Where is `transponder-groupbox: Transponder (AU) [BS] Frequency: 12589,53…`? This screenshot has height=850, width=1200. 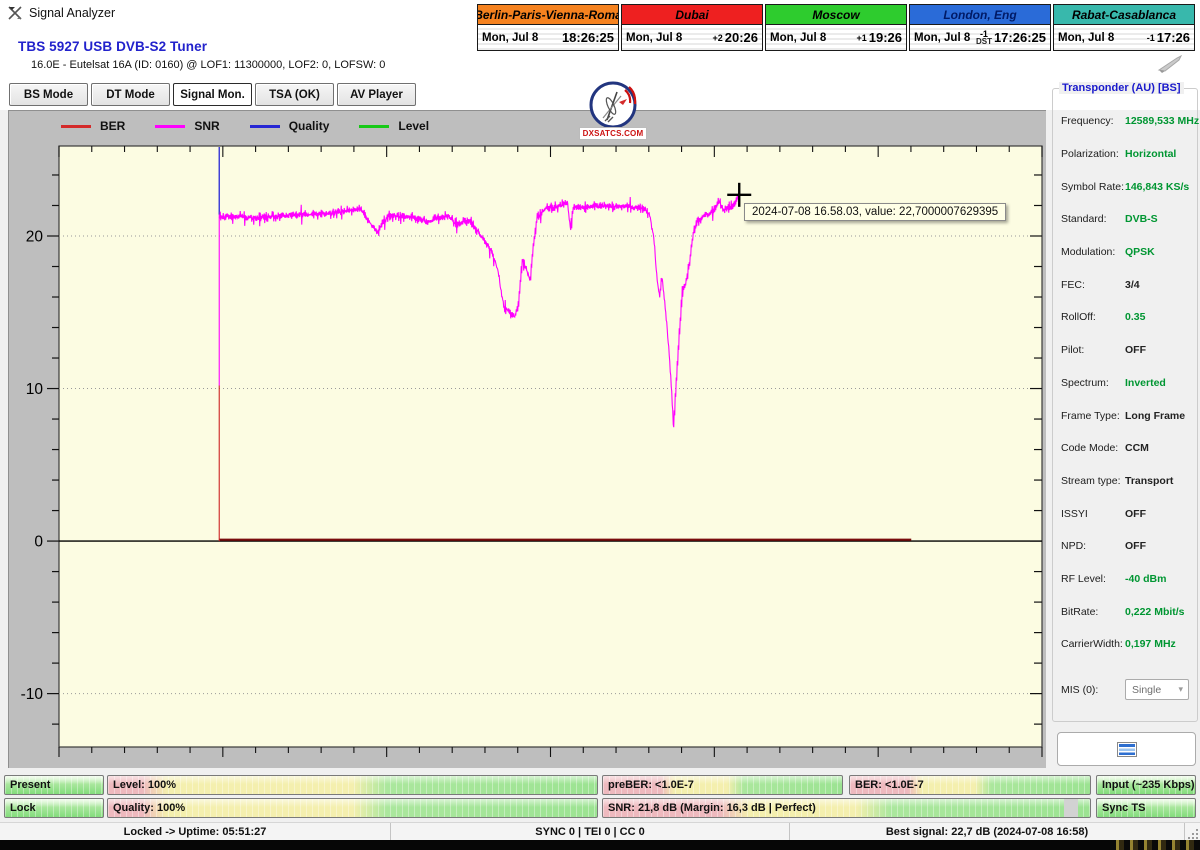 transponder-groupbox: Transponder (AU) [BS] Frequency: 12589,53… is located at coordinates (1126, 402).